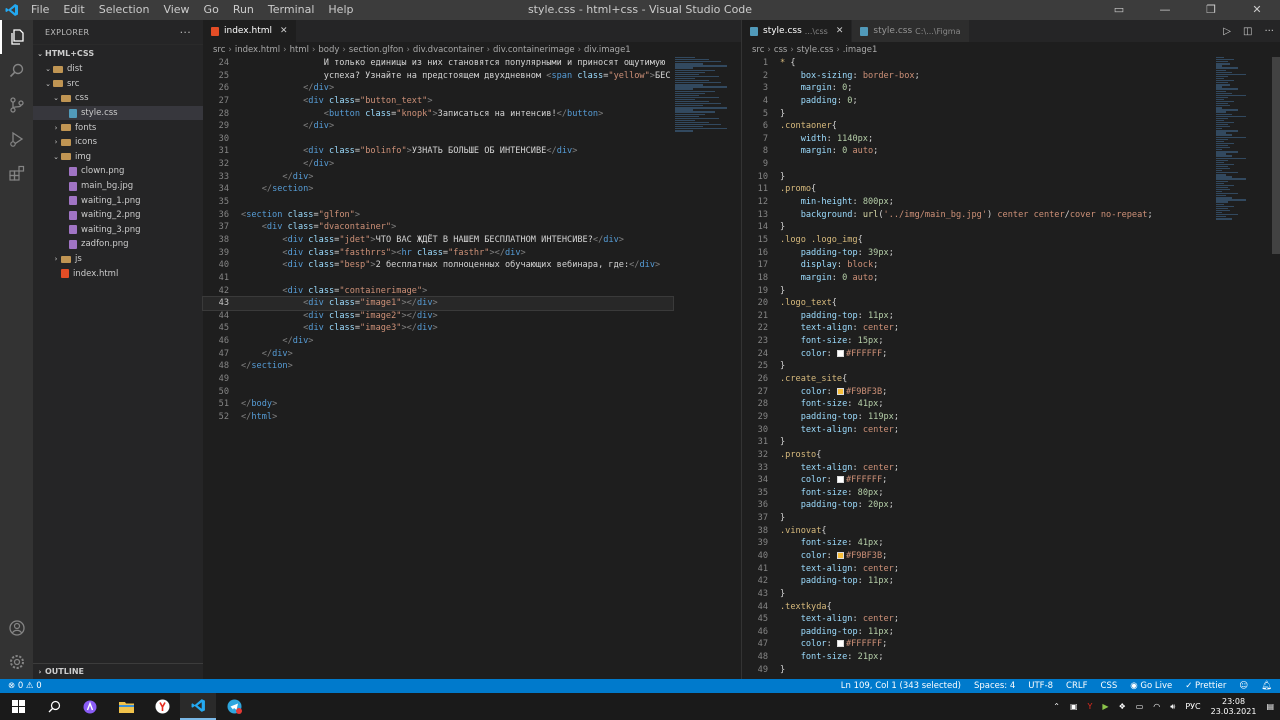  I want to click on code-line: 40 color: #F9BF3B;, so click(977, 556).